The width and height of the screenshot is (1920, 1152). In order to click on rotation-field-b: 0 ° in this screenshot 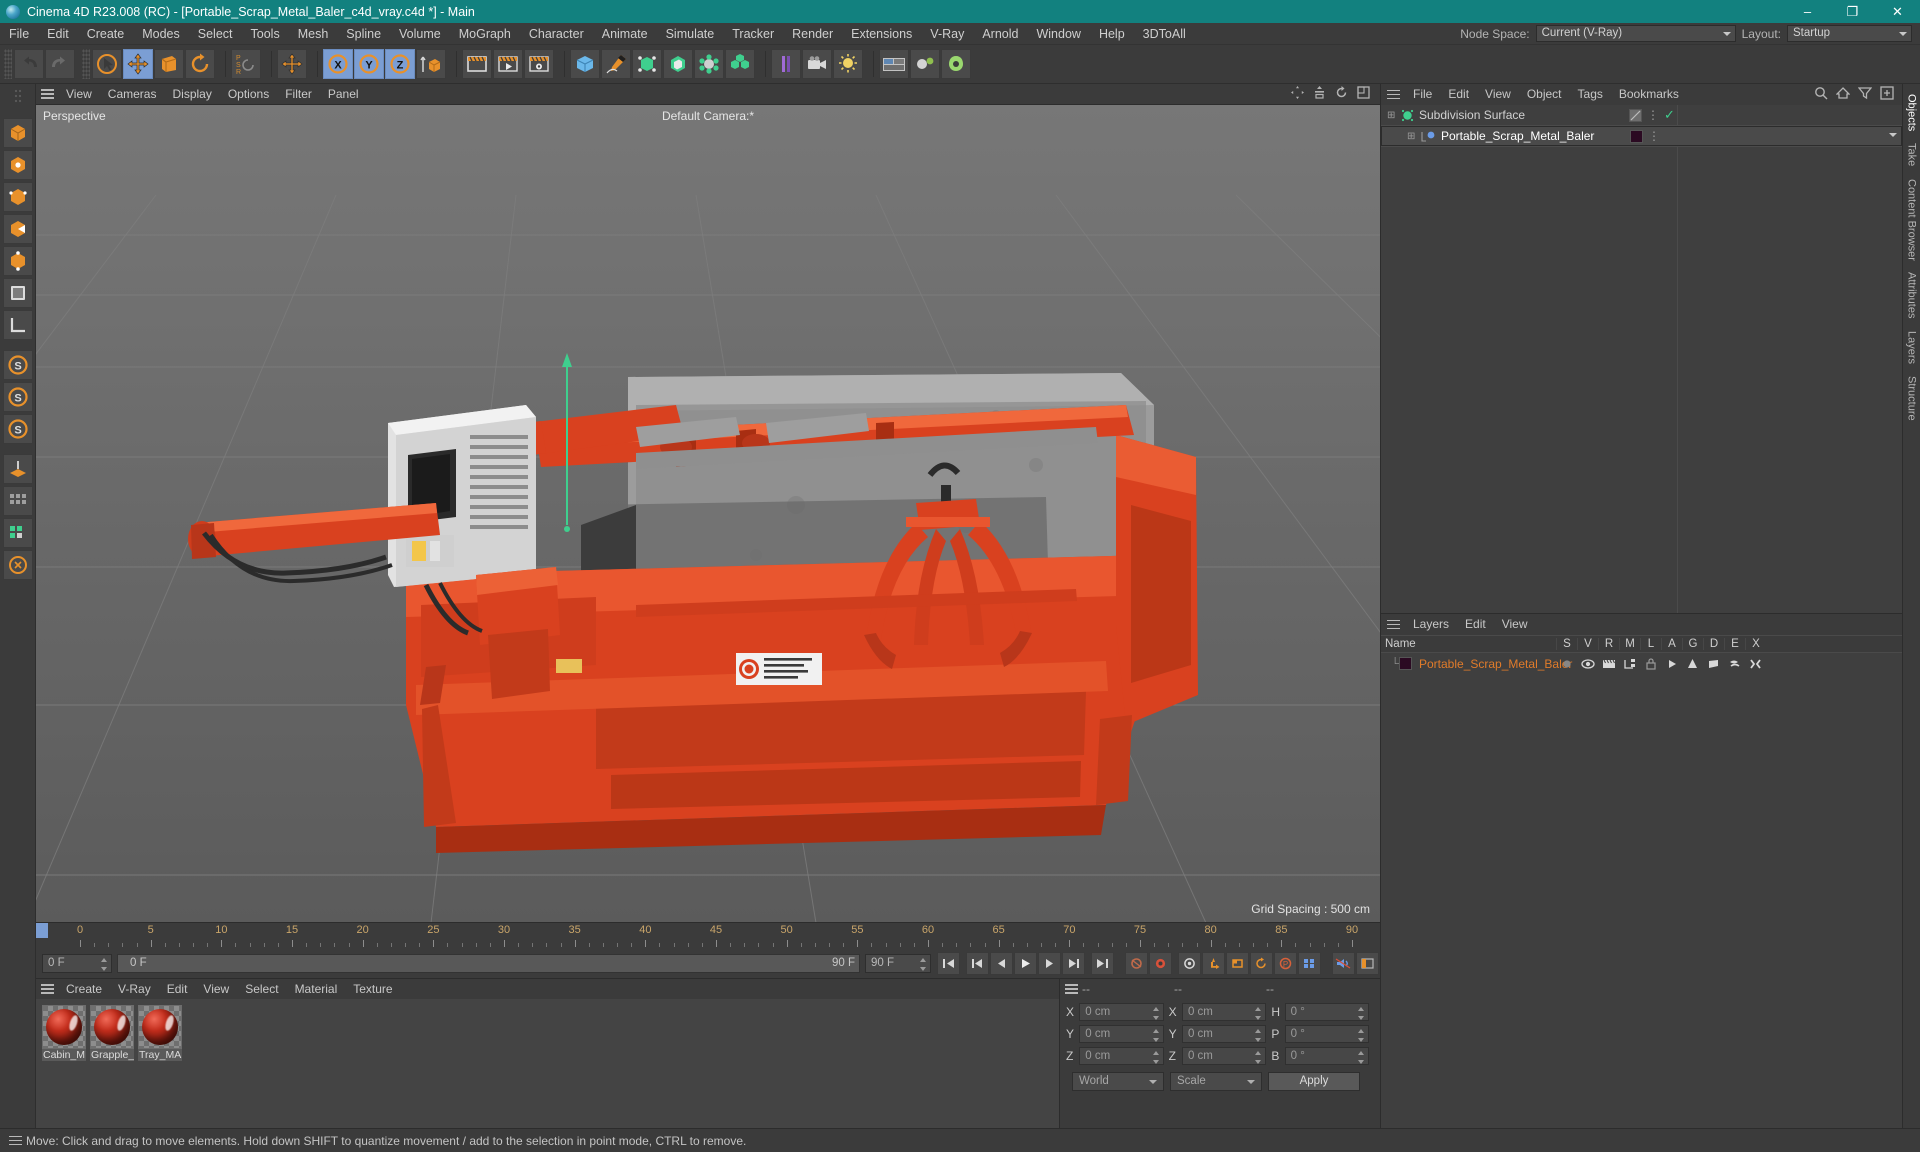, I will do `click(1327, 1056)`.